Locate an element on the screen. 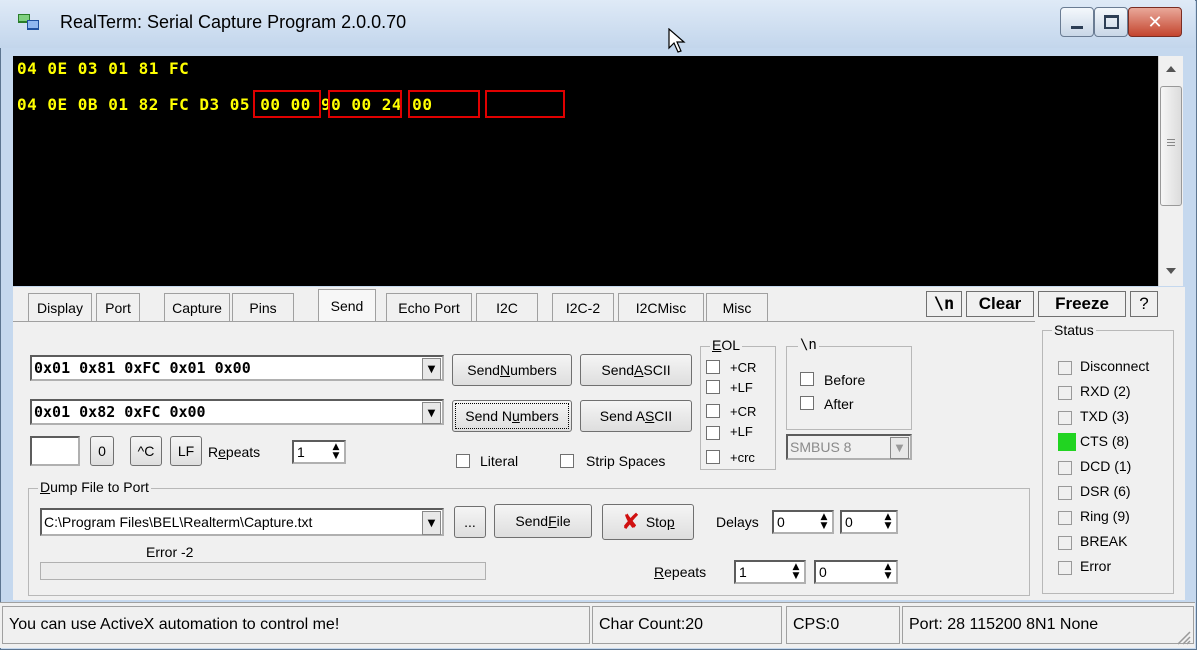 The height and width of the screenshot is (650, 1197). status-led-txd is located at coordinates (1065, 418).